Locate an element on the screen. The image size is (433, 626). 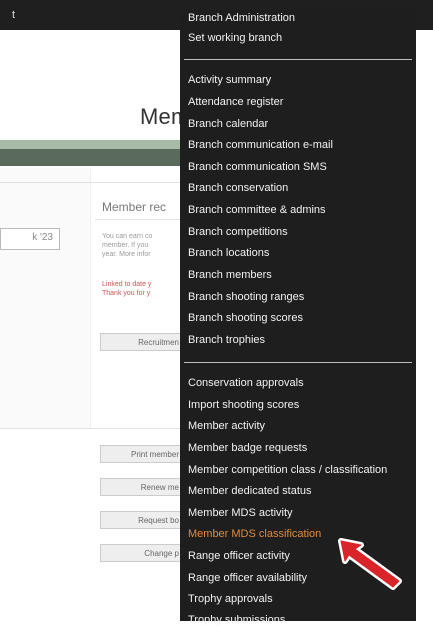
header-band-stripe is located at coordinates (95, 144).